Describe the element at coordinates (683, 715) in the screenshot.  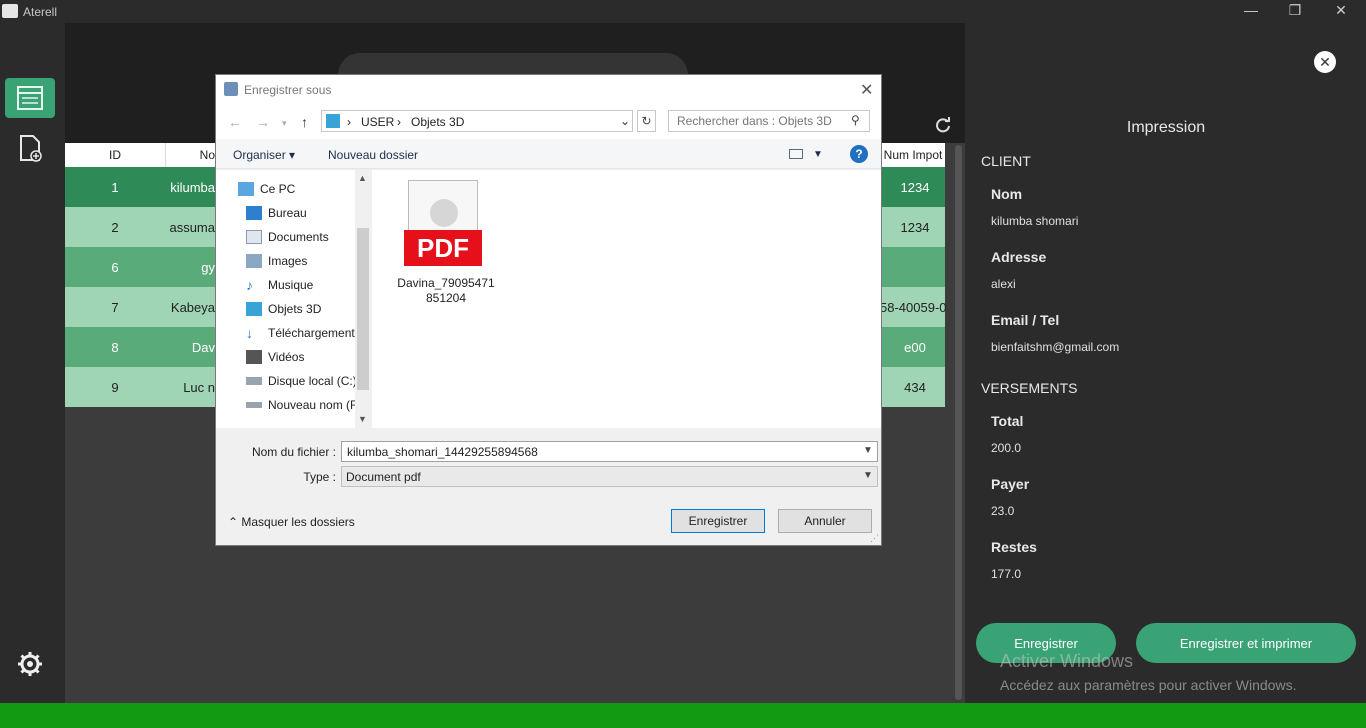
I see `taskbar` at that location.